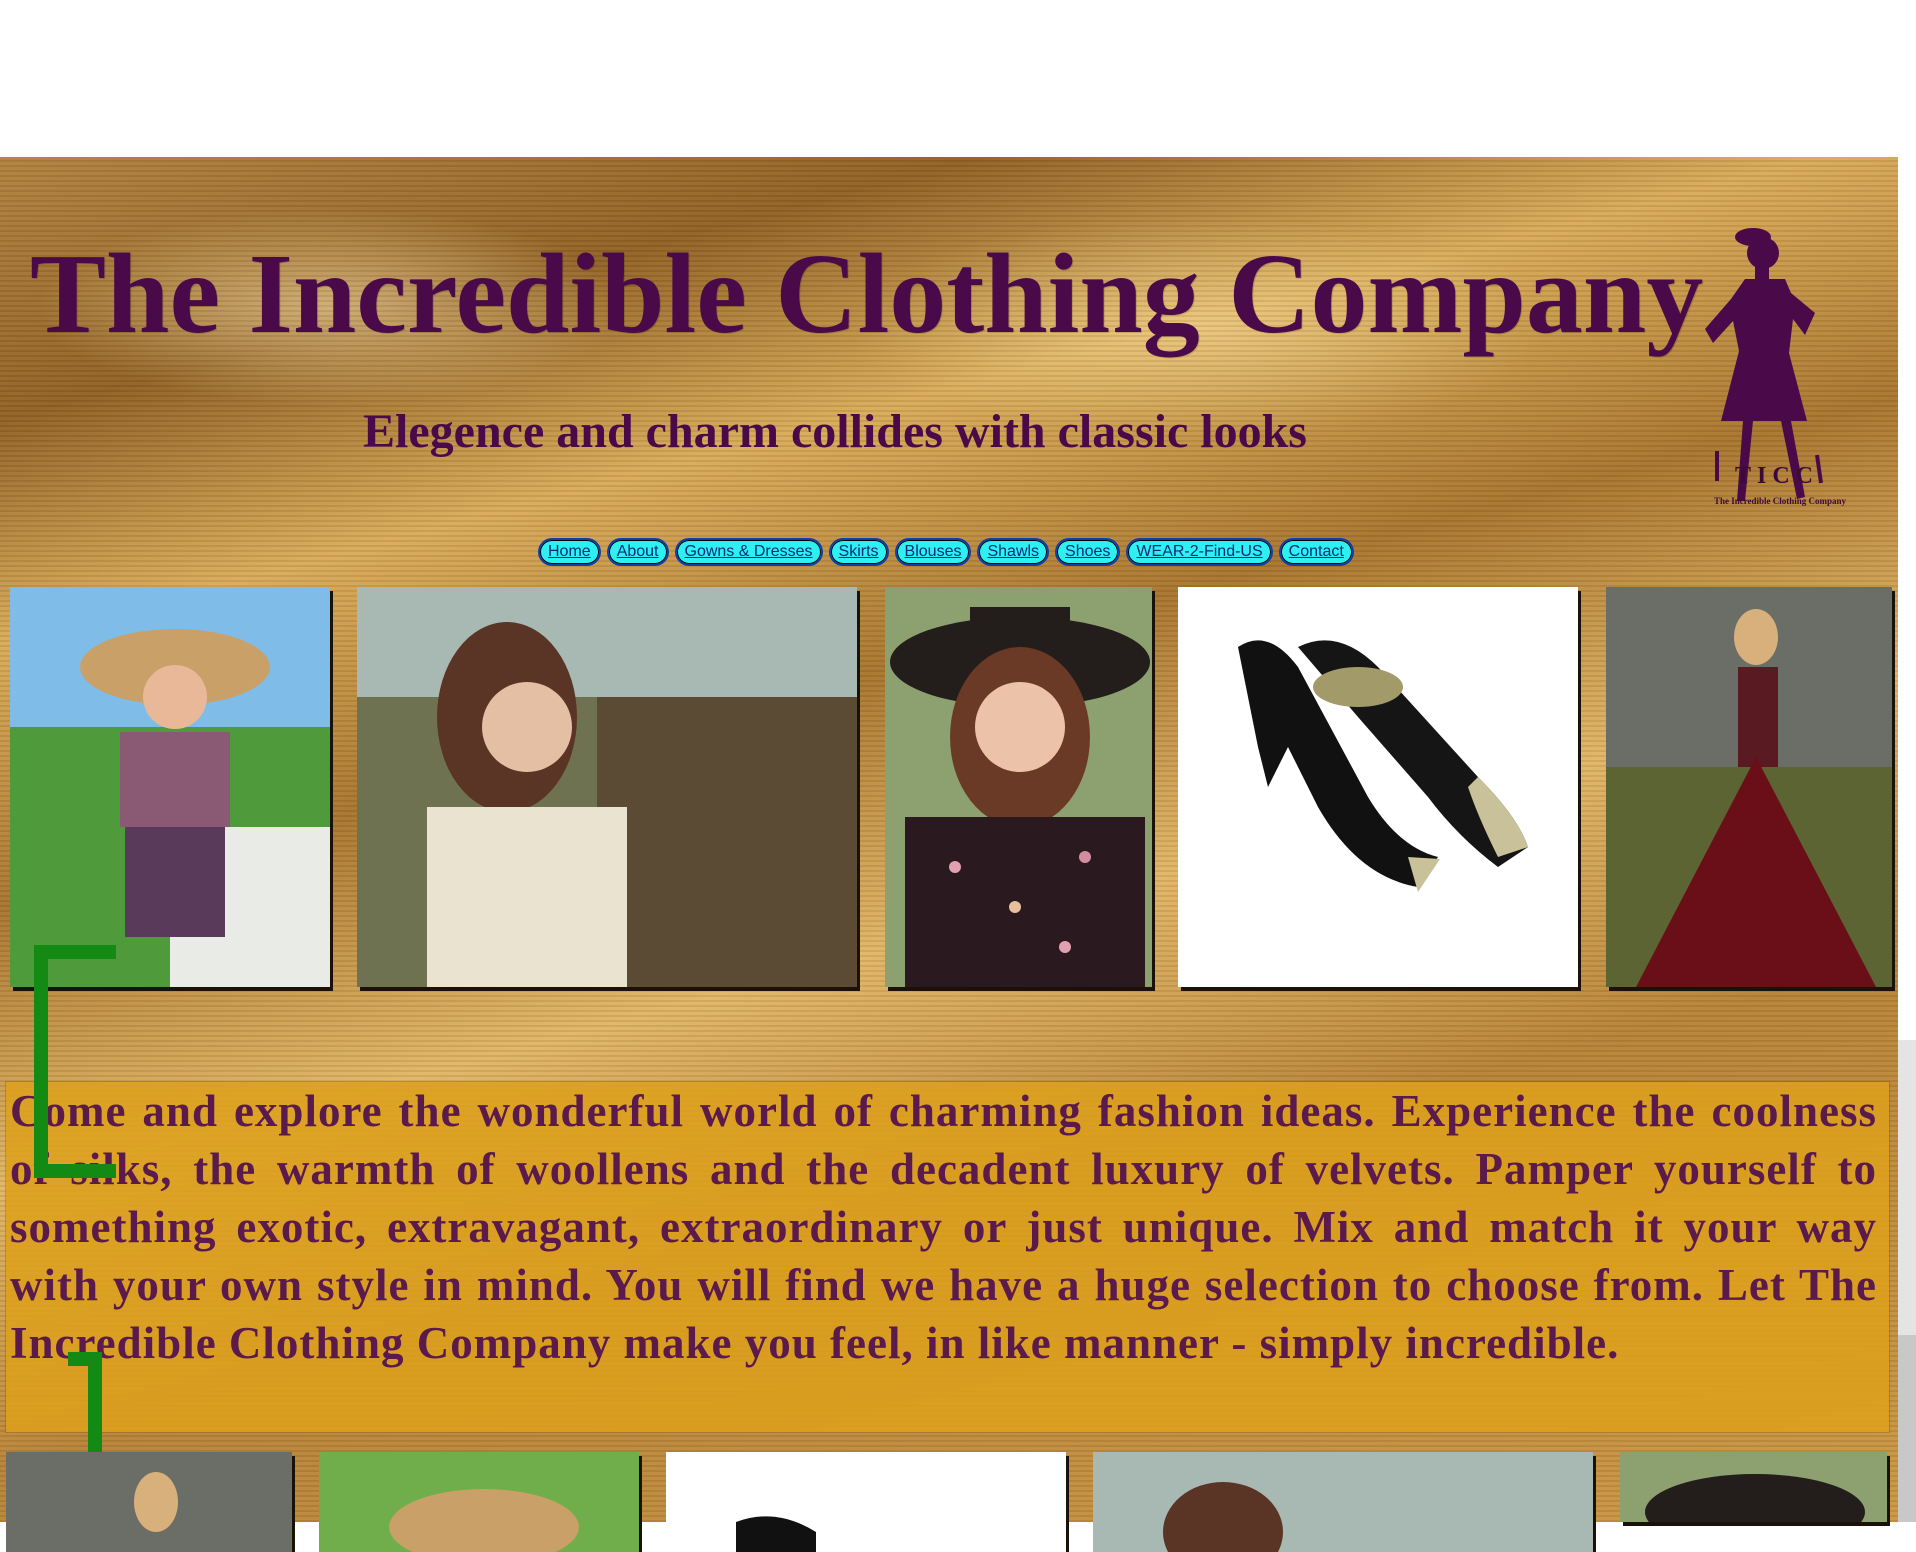  Describe the element at coordinates (1199, 552) in the screenshot. I see `nav-wear-2-find-us: WEAR-2-Find-US` at that location.